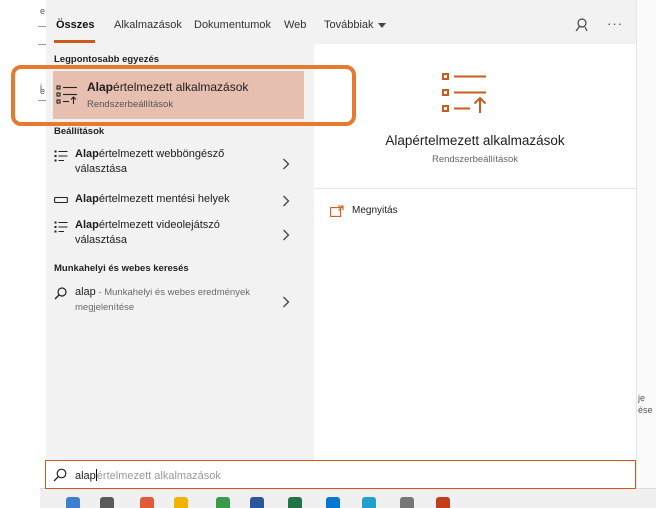 This screenshot has height=508, width=656. Describe the element at coordinates (164, 199) in the screenshot. I see `label-remainder: értelmezett mentési helyek` at that location.